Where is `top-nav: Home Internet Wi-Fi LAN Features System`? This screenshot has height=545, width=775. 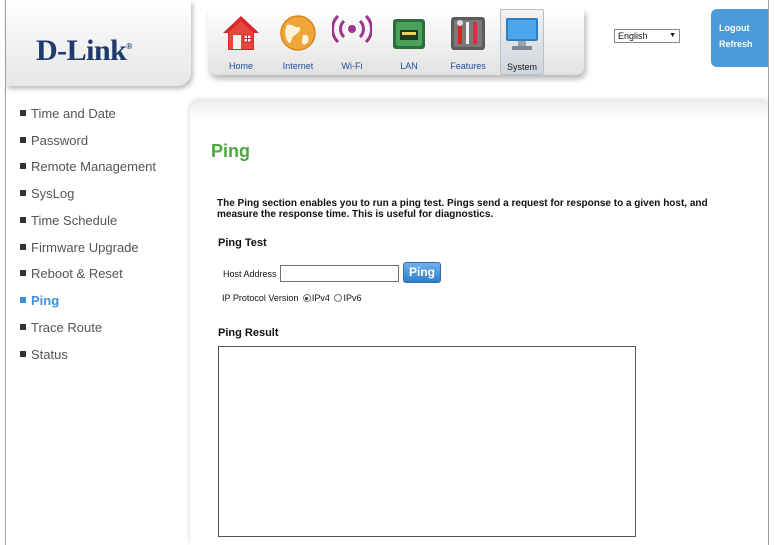
top-nav: Home Internet Wi-Fi LAN Features System is located at coordinates (396, 42).